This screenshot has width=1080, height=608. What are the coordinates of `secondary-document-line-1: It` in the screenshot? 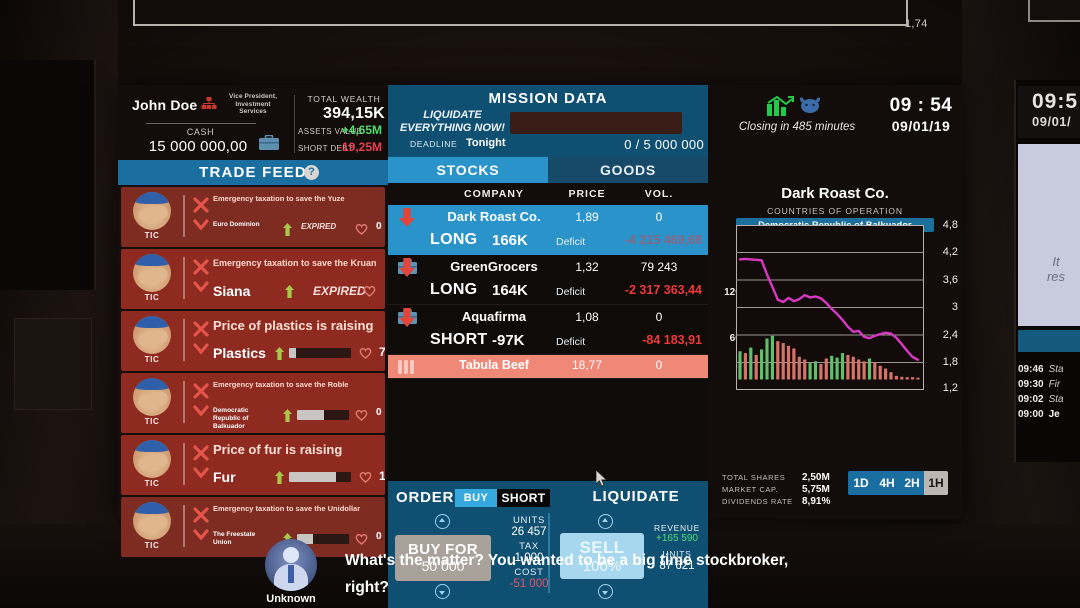 It's located at (1056, 261).